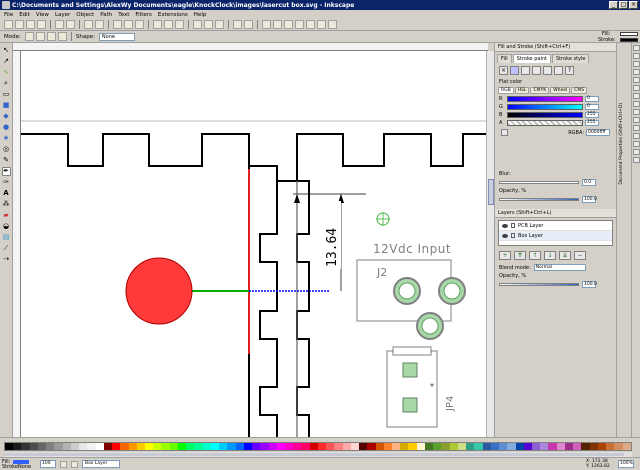  What do you see at coordinates (6, 204) in the screenshot?
I see `spray-tool-icon: ⁂` at bounding box center [6, 204].